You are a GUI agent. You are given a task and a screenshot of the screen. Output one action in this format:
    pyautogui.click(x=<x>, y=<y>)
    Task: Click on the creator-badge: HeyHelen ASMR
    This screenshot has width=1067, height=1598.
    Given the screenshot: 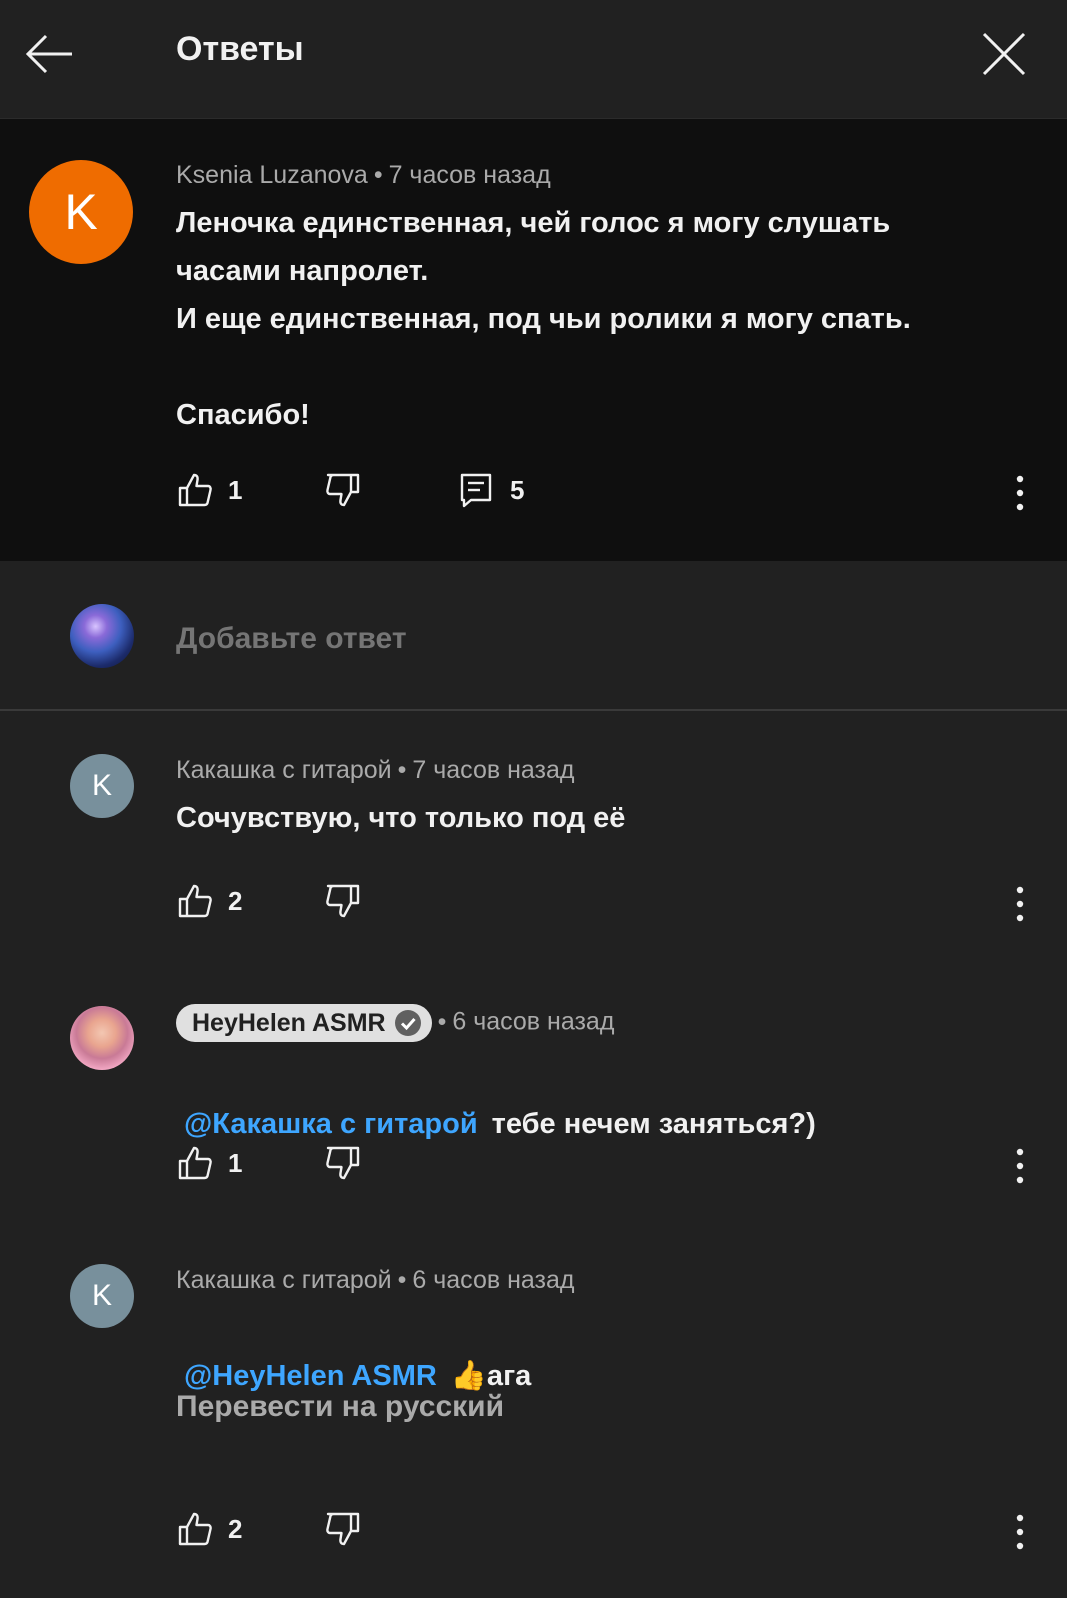 What is the action you would take?
    pyautogui.click(x=304, y=1023)
    